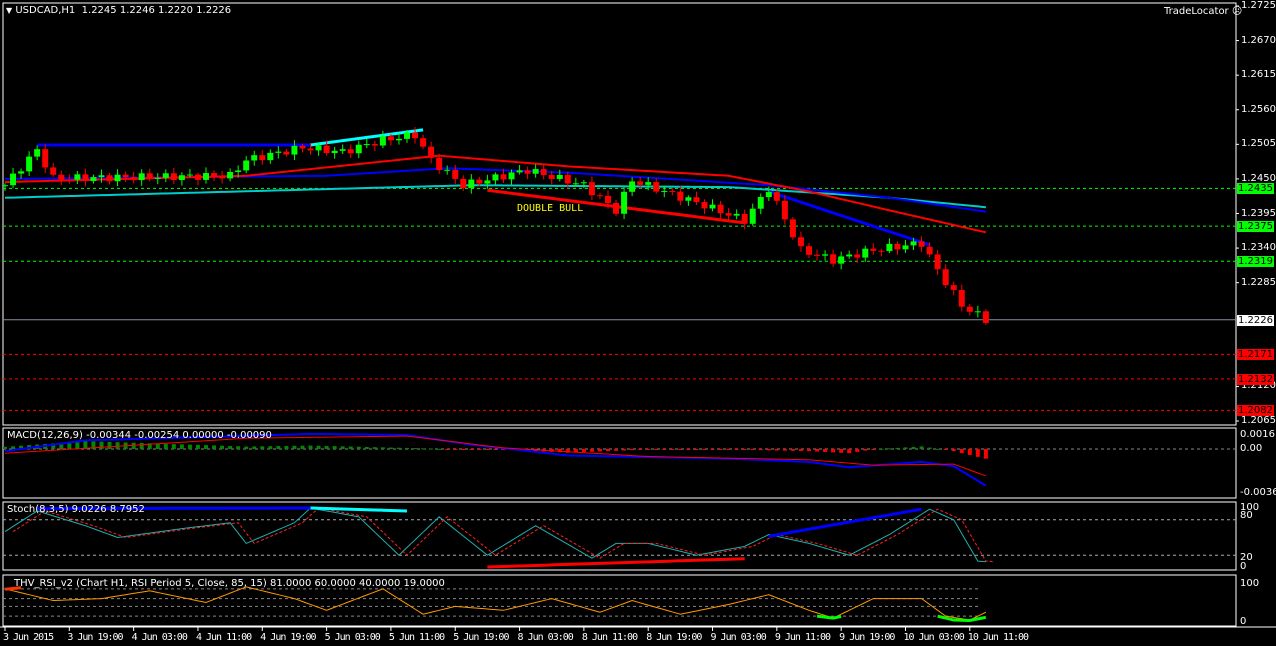  What do you see at coordinates (118, 11) in the screenshot?
I see `symbol-dropdown: ▼ USDCAD,H1 1.2245 1.2246 1.2220 1.2226` at bounding box center [118, 11].